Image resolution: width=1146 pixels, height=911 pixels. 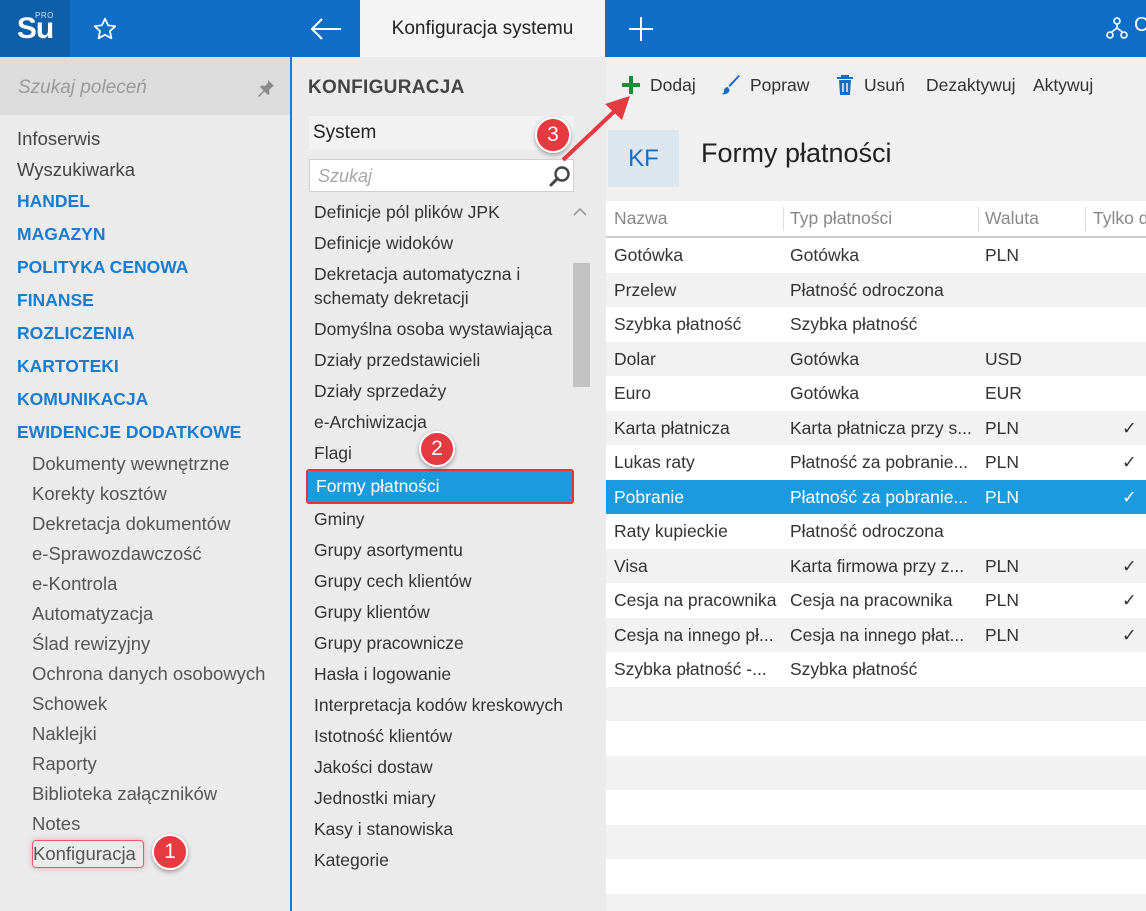 I want to click on column-header-tylko: Tylko d, so click(x=1119, y=218).